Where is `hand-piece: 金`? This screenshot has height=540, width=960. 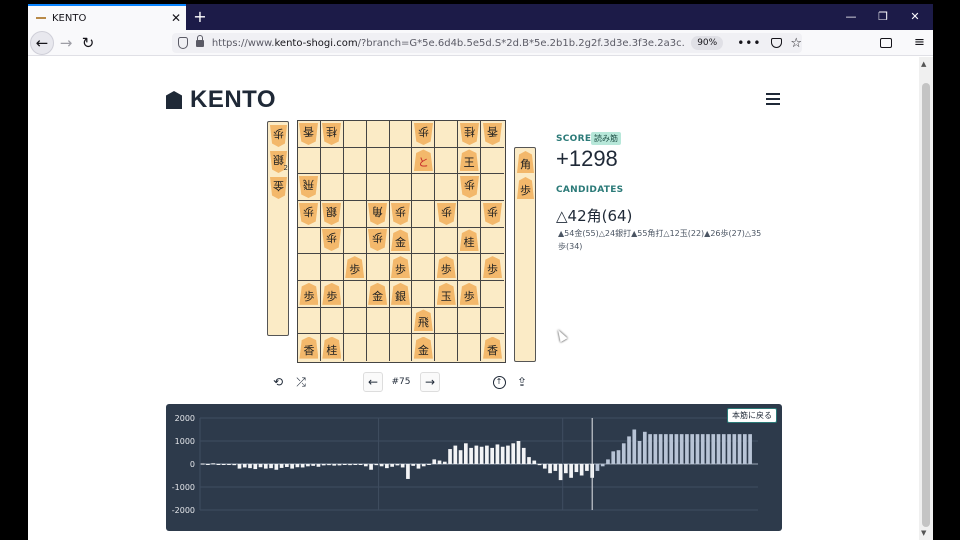
hand-piece: 金 is located at coordinates (278, 188).